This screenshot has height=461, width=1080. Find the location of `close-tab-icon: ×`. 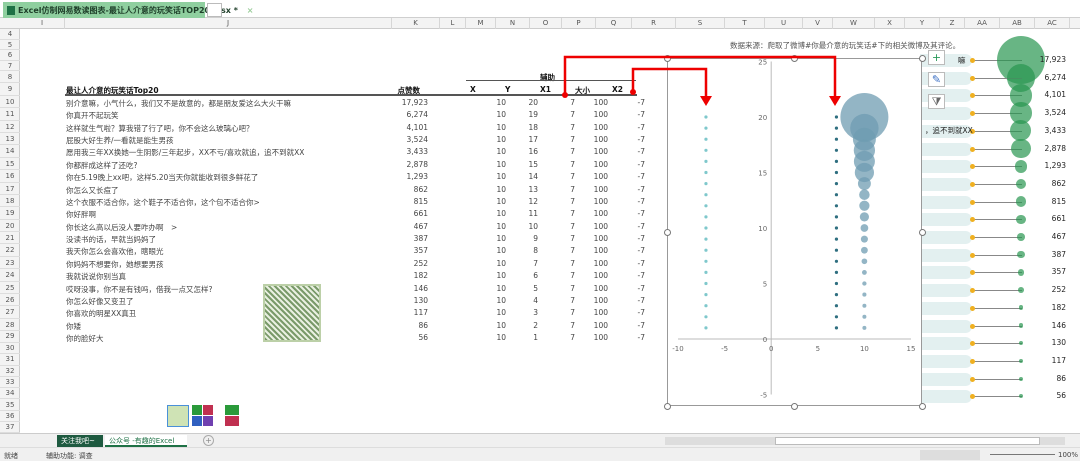

close-tab-icon: × is located at coordinates (250, 10).